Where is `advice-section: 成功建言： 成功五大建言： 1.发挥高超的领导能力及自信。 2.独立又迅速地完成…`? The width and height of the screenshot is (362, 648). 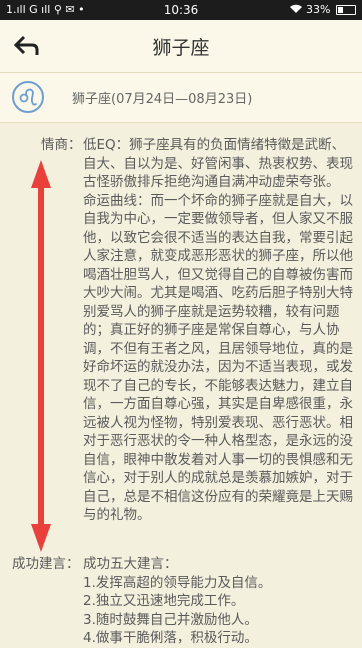
advice-section: 成功建言： 成功五大建言： 1.发挥高超的领导能力及自信。 2.独立又迅速地完成… is located at coordinates (181, 601).